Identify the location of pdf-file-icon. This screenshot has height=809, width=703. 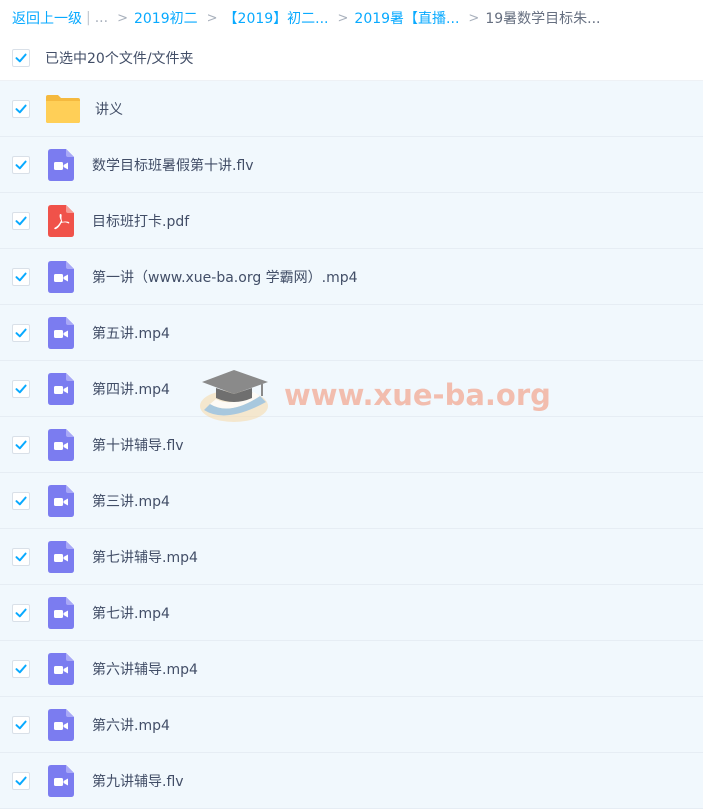
(61, 220).